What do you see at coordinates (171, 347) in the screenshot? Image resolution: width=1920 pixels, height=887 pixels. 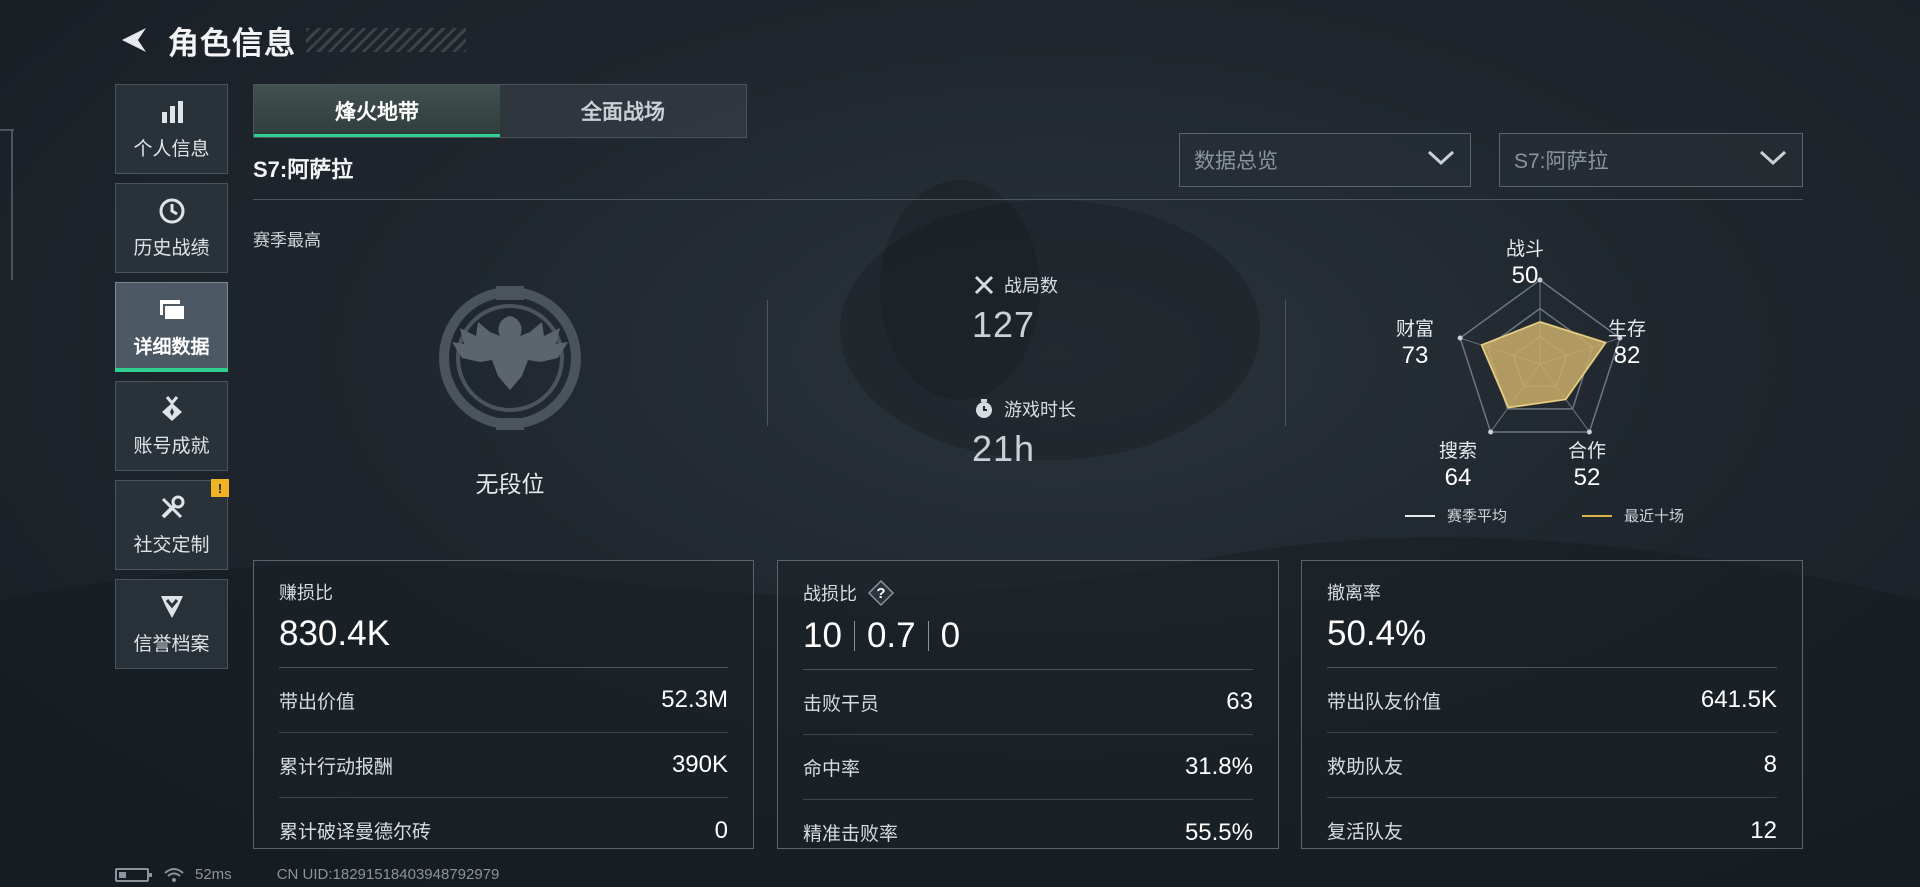 I see `sidebar-item-label: 详细数据` at bounding box center [171, 347].